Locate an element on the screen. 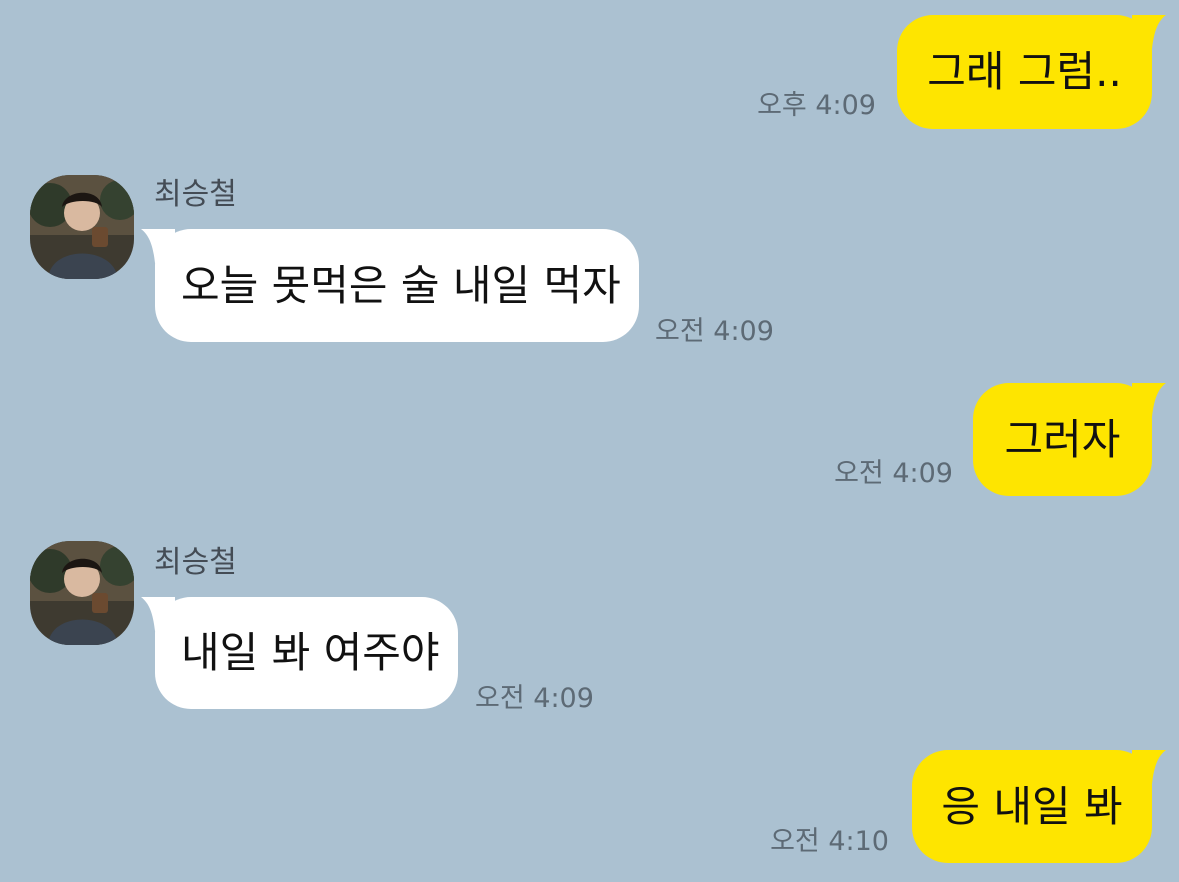 The height and width of the screenshot is (882, 1179). incoming-message-bubble: 내일 봐 여주야 is located at coordinates (299, 653).